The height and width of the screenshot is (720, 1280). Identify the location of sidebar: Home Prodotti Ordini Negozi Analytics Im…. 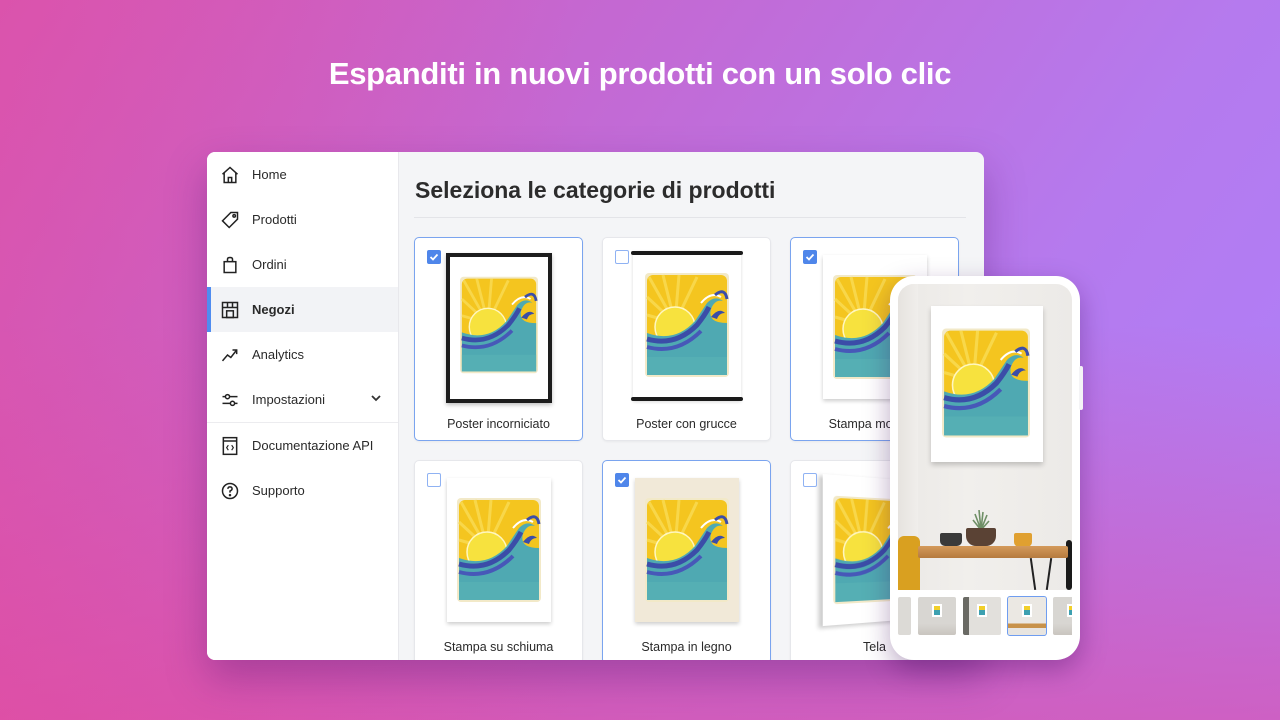
(303, 406).